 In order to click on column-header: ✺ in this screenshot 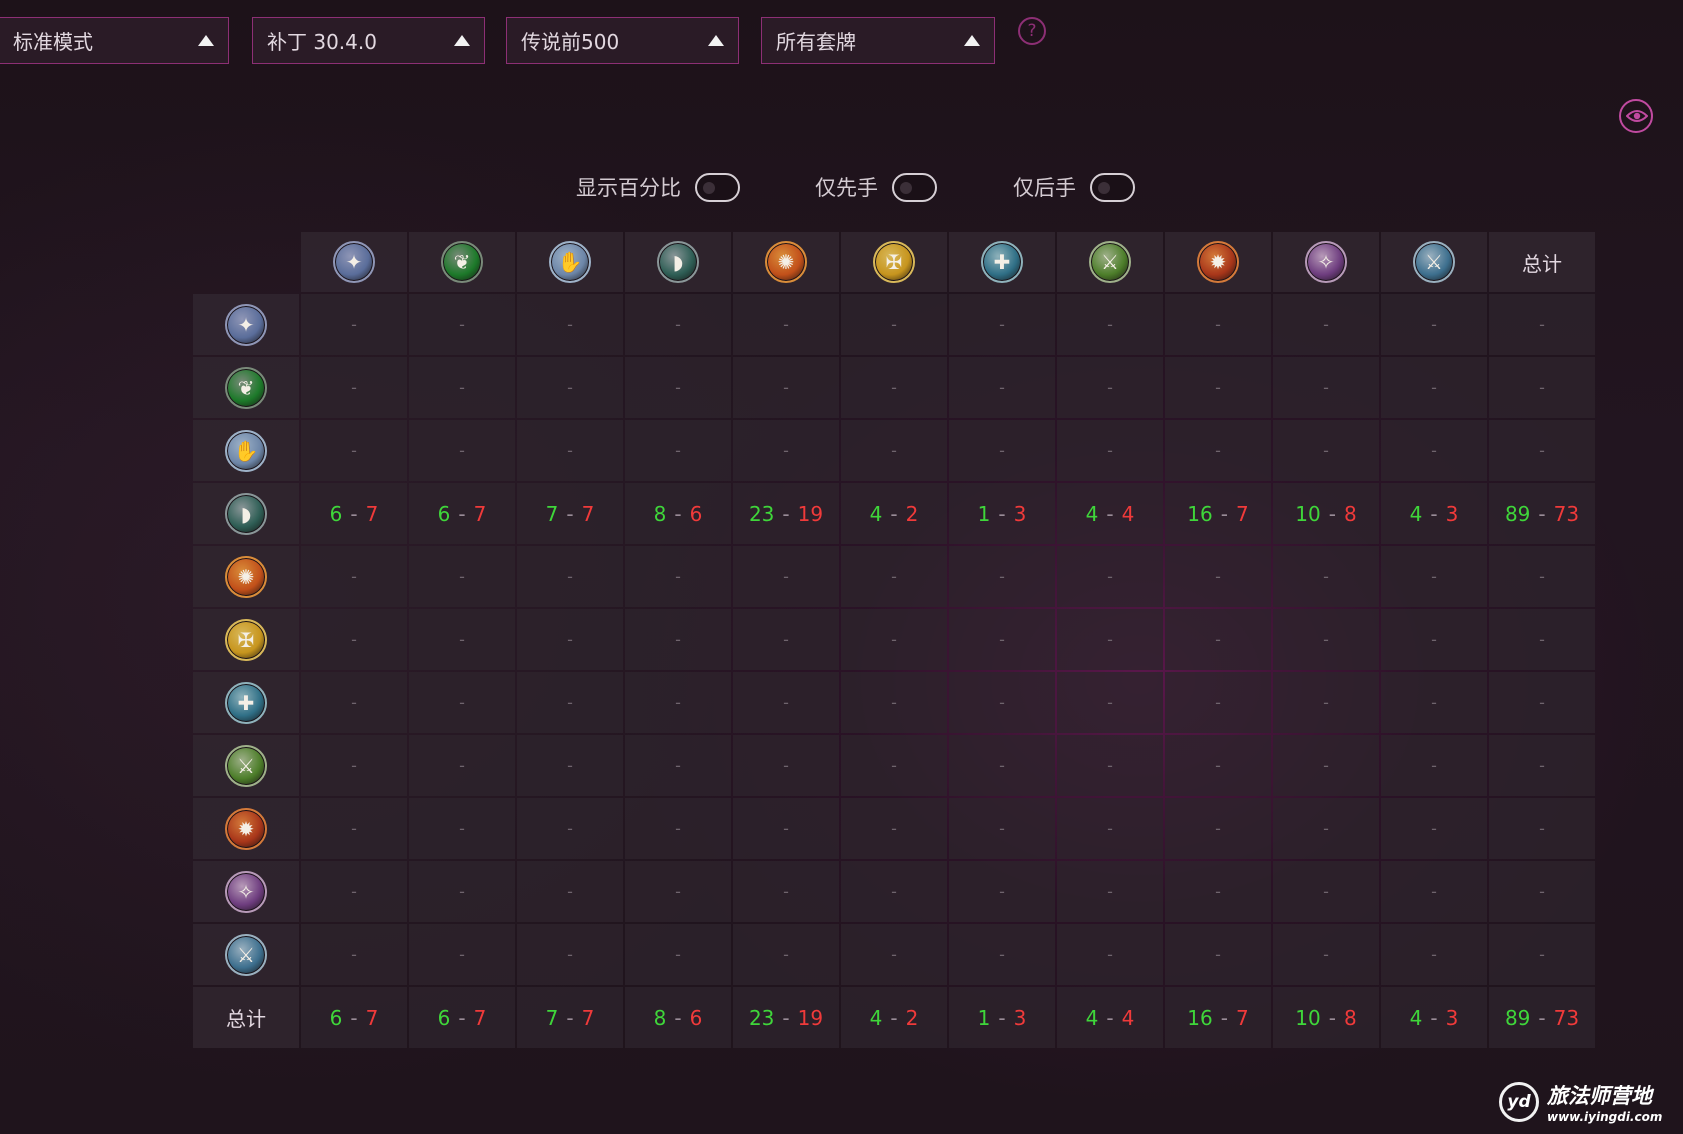, I will do `click(786, 262)`.